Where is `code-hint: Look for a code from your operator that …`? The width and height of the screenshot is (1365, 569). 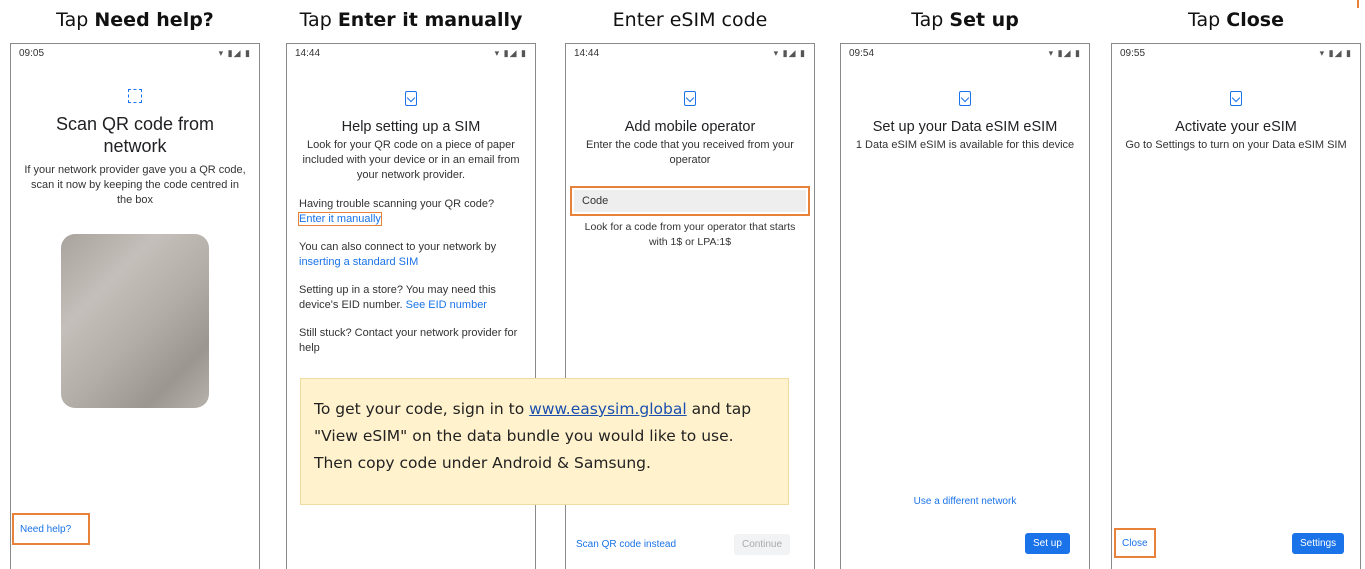 code-hint: Look for a code from your operator that … is located at coordinates (690, 234).